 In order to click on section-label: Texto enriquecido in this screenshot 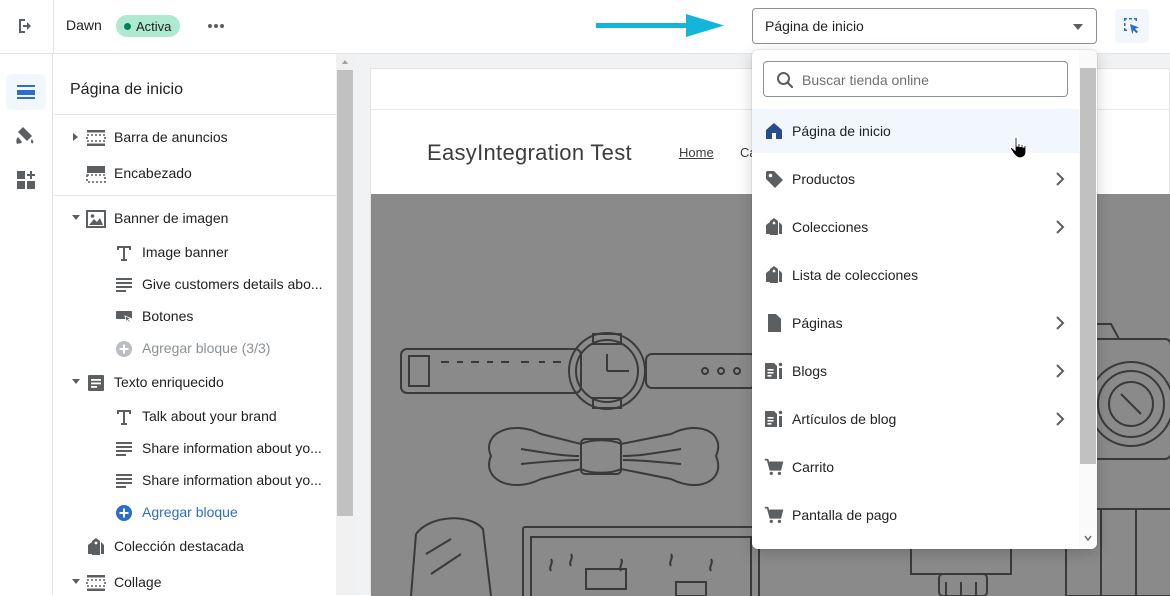, I will do `click(169, 382)`.